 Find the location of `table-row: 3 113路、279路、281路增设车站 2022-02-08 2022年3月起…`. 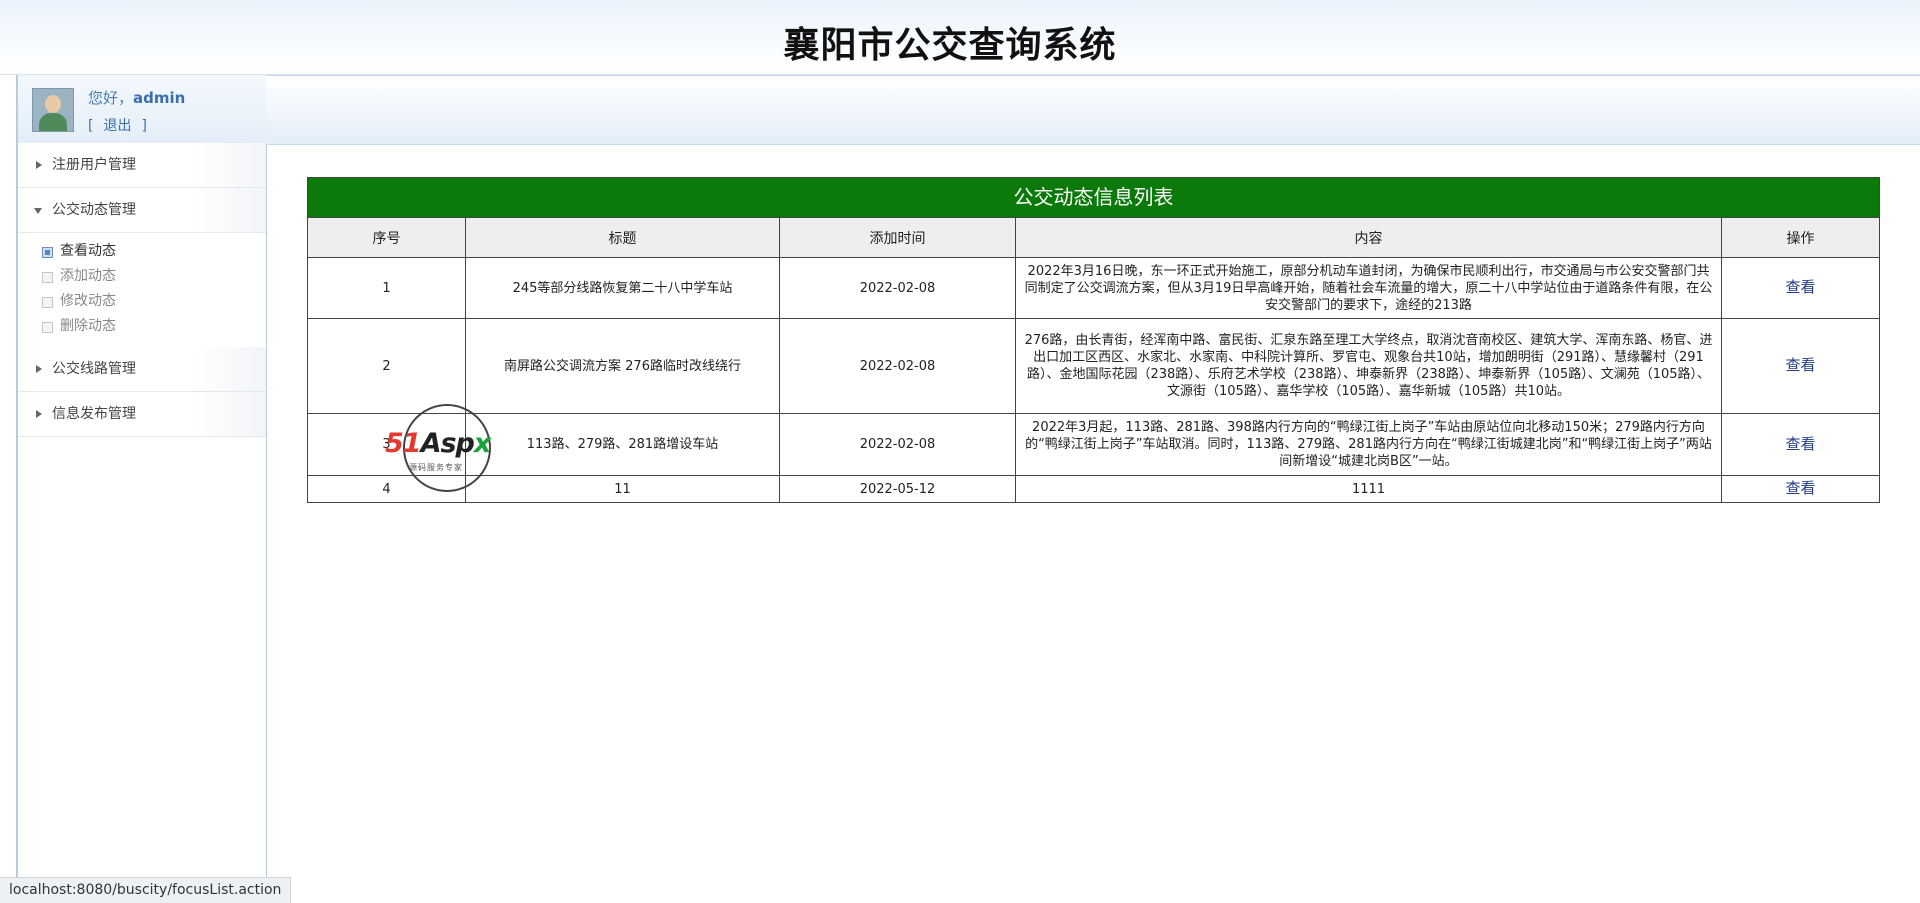

table-row: 3 113路、279路、281路增设车站 2022-02-08 2022年3月起… is located at coordinates (1094, 444).